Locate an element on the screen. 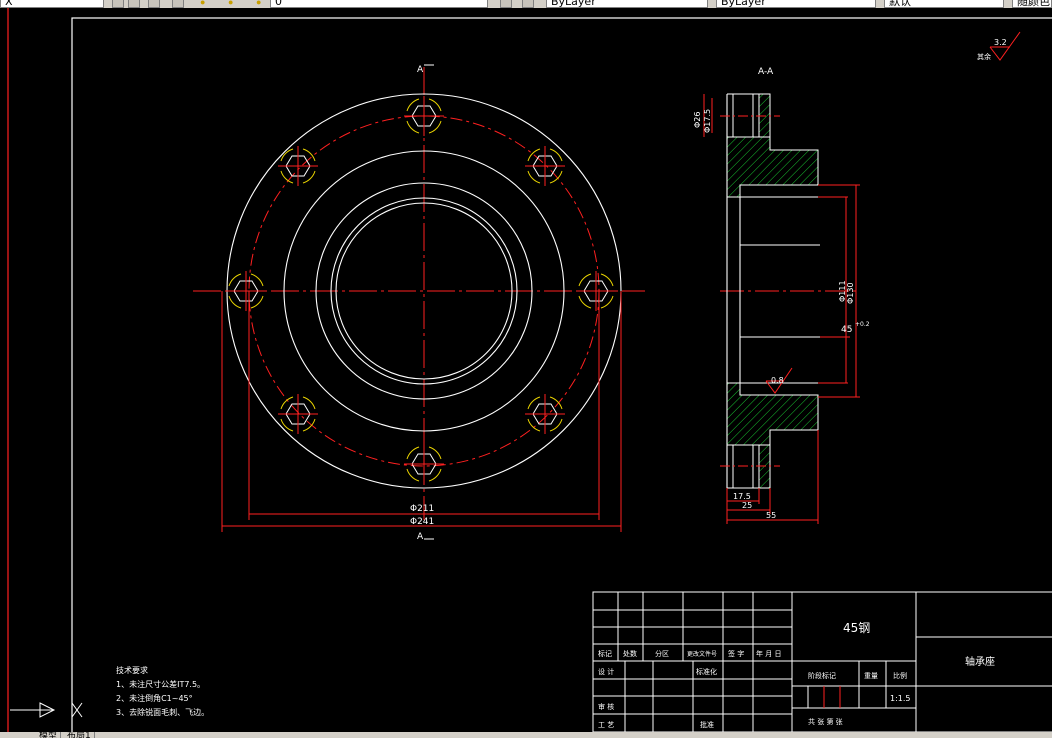 Image resolution: width=1052 pixels, height=738 pixels. svg-text: 分区 is located at coordinates (662, 653).